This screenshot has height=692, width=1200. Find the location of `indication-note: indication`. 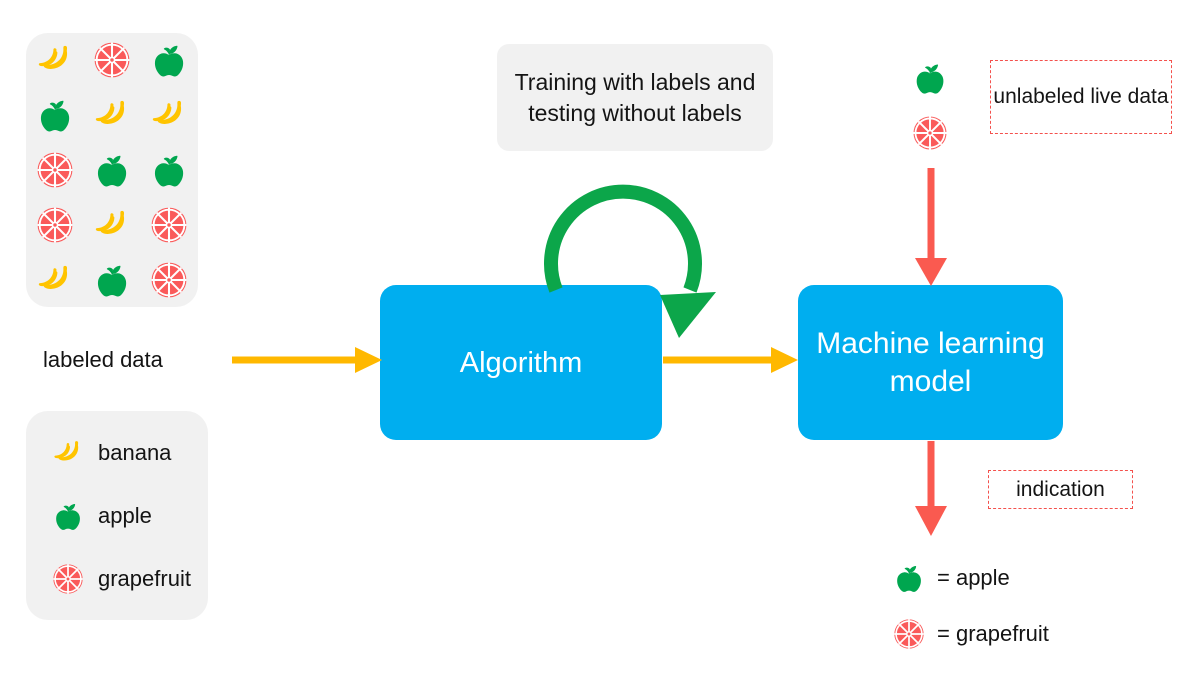

indication-note: indication is located at coordinates (1060, 489).